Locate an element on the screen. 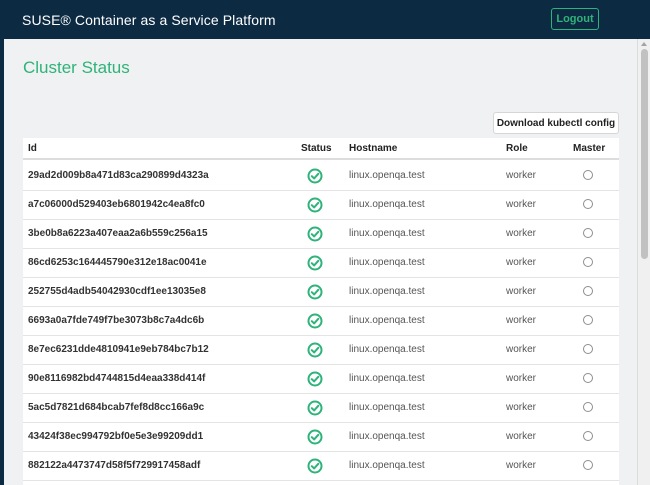  scroll-up-arrow-icon is located at coordinates (644, 44).